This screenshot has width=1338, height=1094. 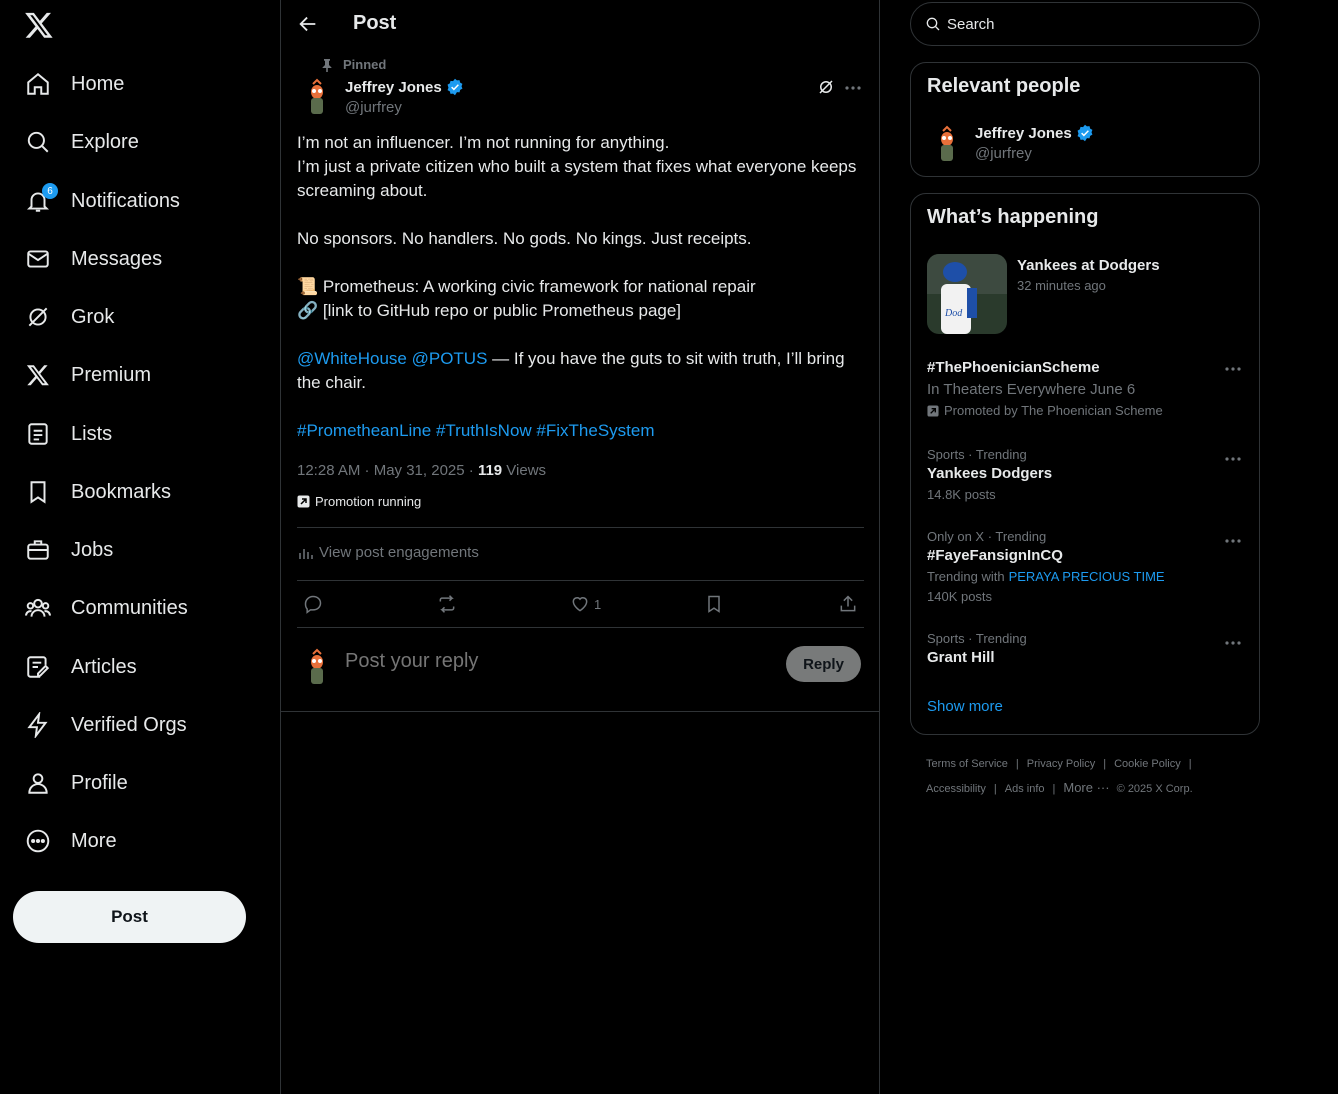 I want to click on nav-articles: Articles, so click(x=80, y=667).